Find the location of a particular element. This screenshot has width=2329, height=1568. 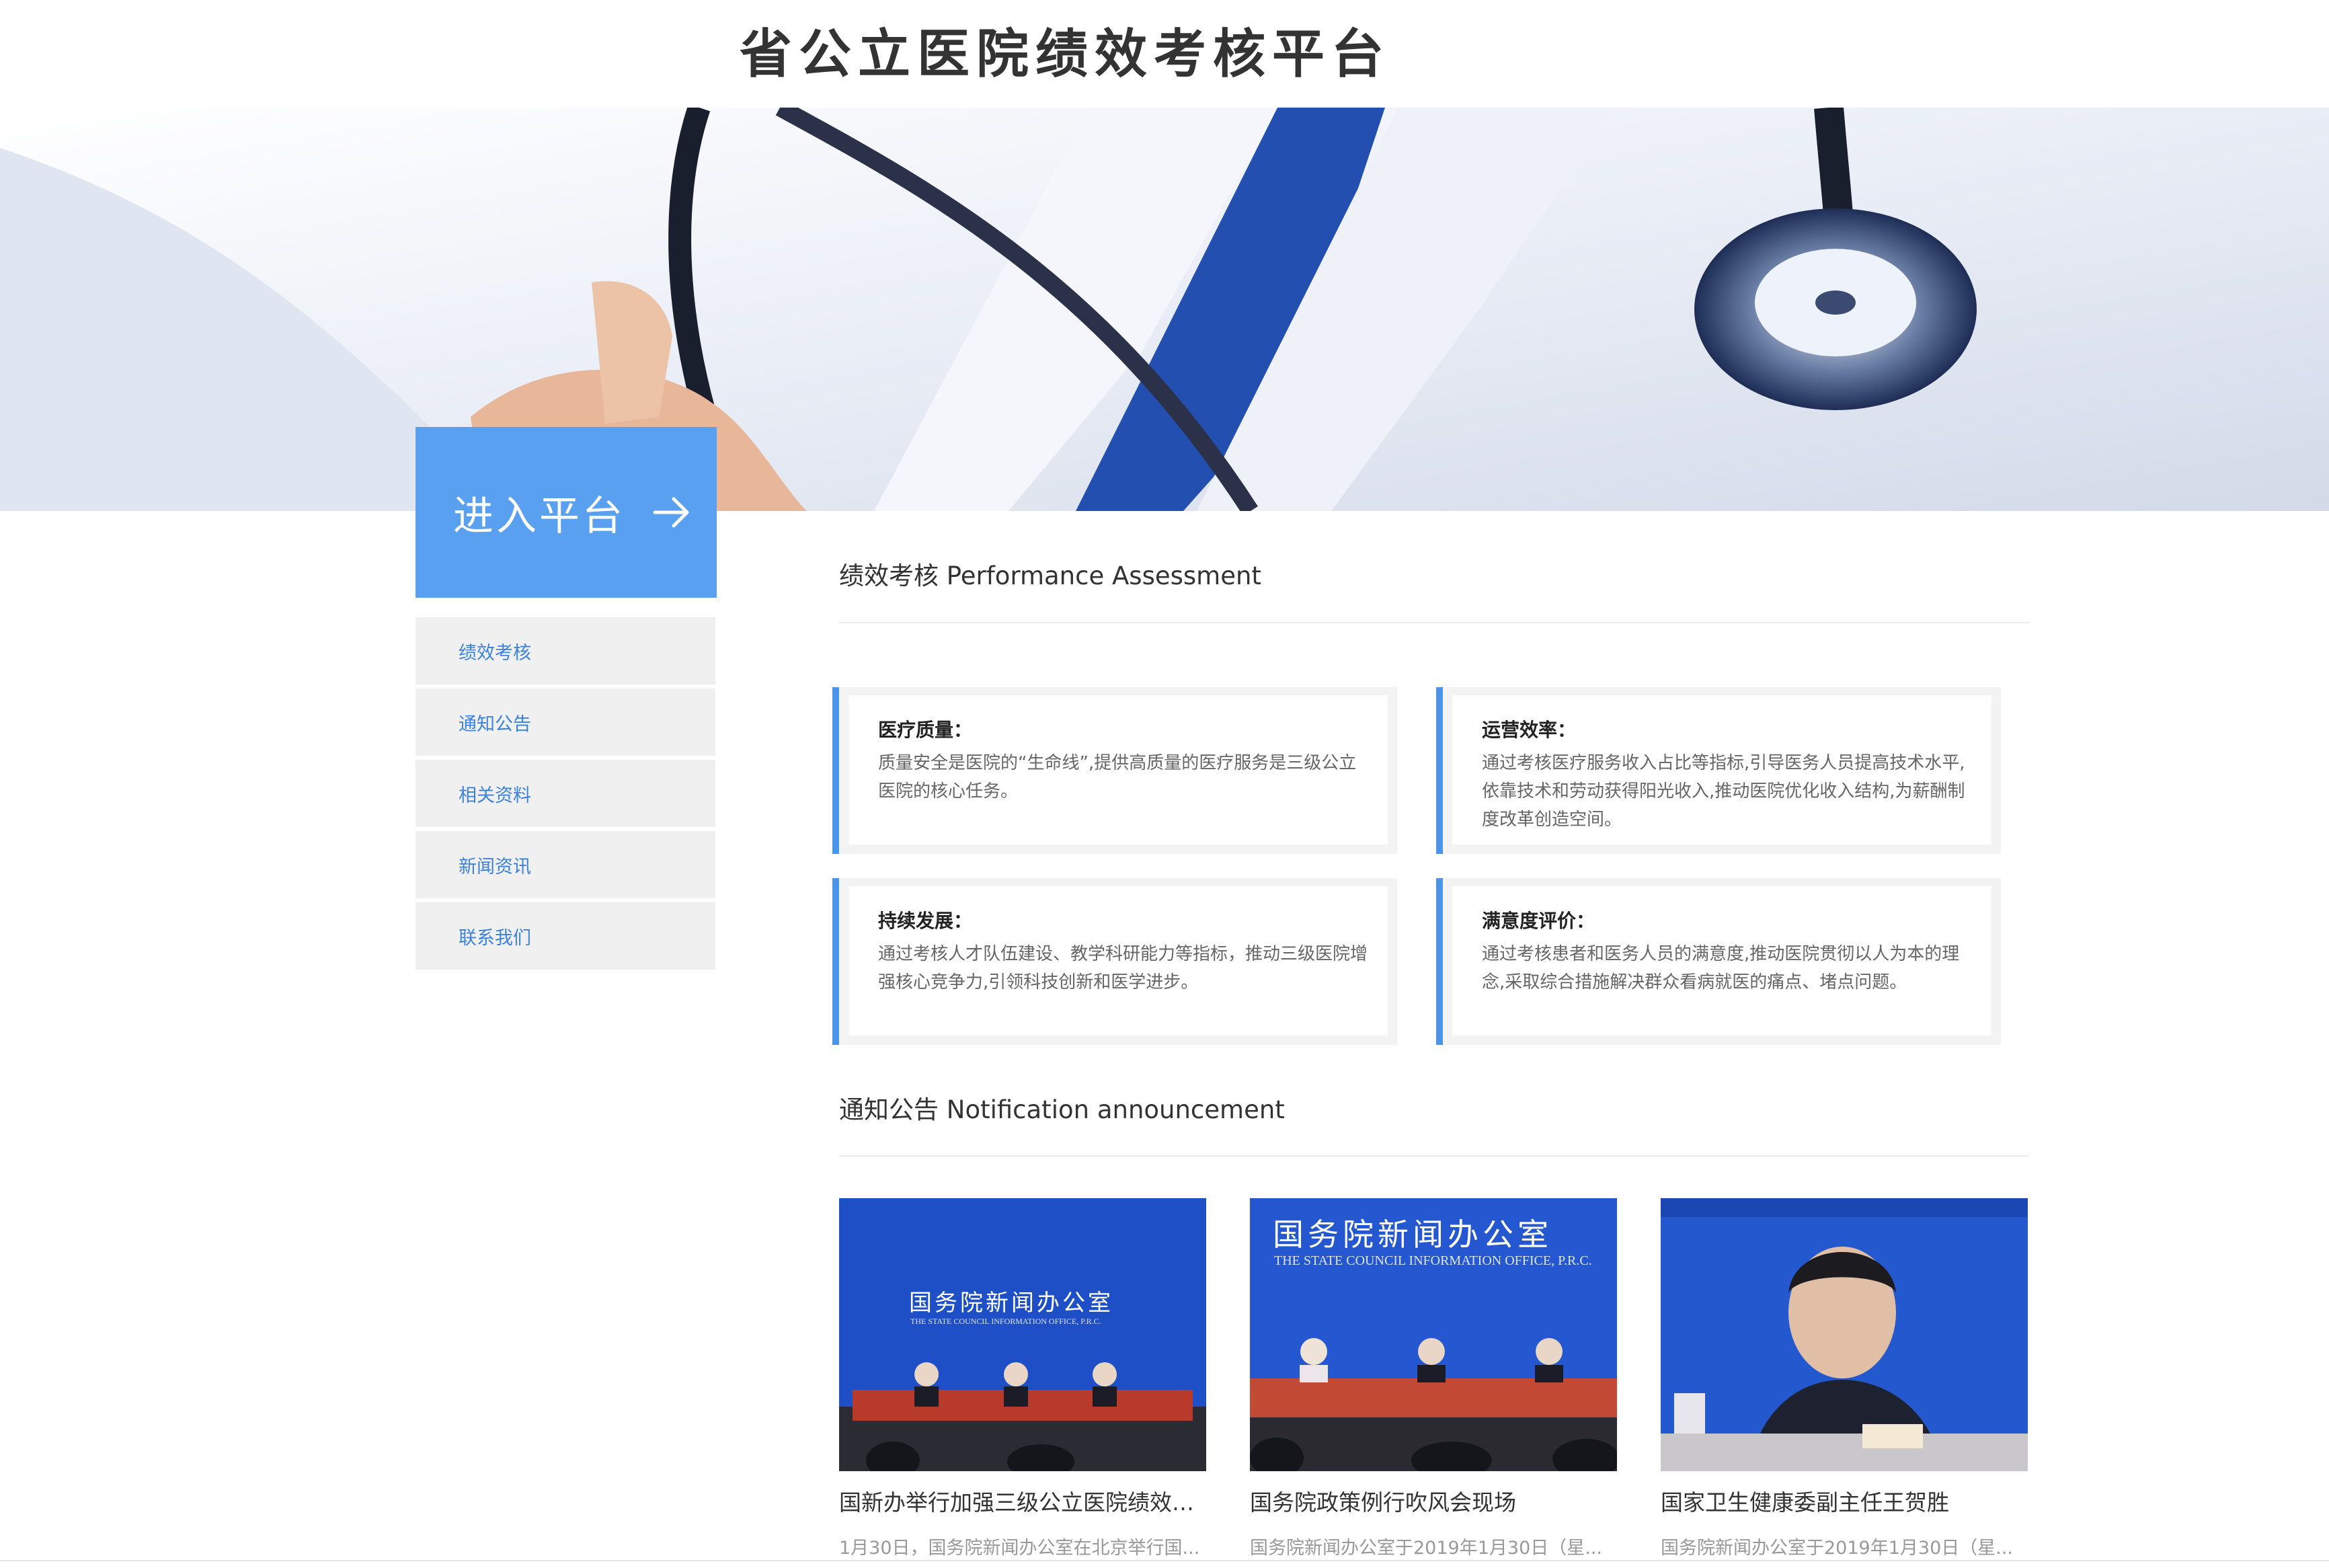

arrow-right-icon is located at coordinates (673, 512).